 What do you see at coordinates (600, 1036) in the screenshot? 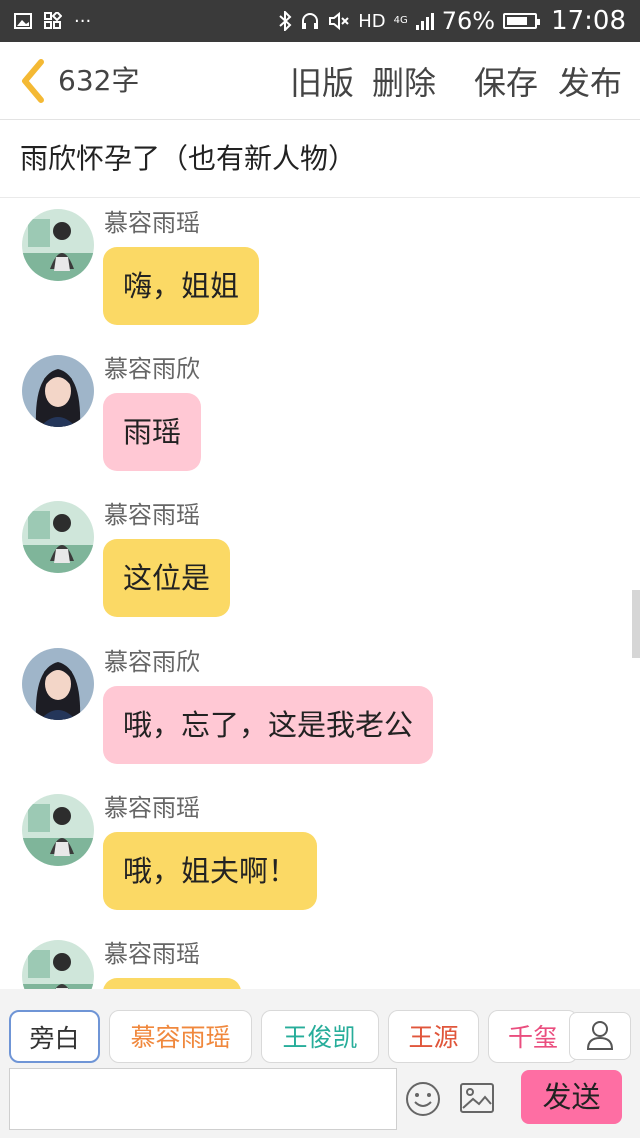
I see `person-icon` at bounding box center [600, 1036].